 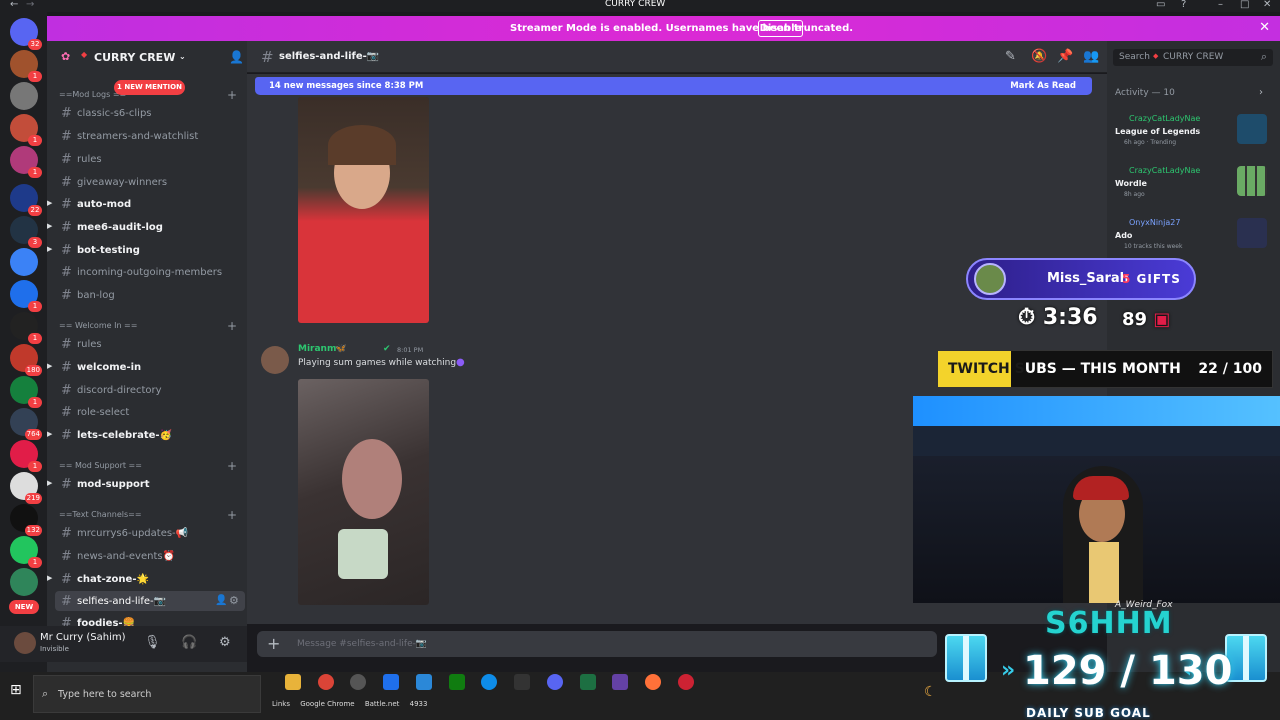 What do you see at coordinates (780, 28) in the screenshot?
I see `disable-streamer-mode-button: Disable` at bounding box center [780, 28].